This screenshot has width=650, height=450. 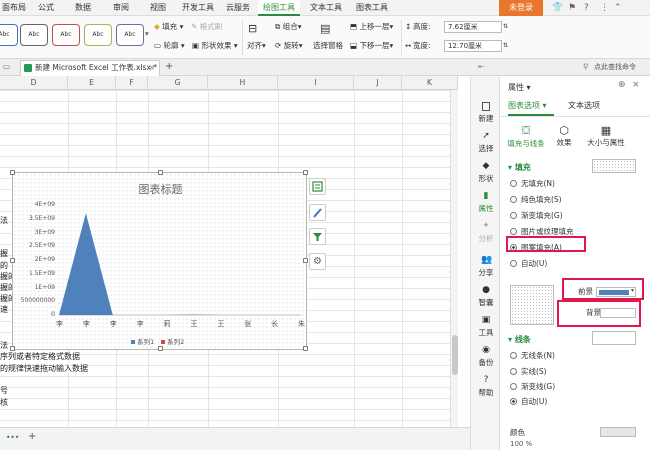 What do you see at coordinates (169, 46) in the screenshot?
I see `outline-button: ▭ 轮廓 ▾` at bounding box center [169, 46].